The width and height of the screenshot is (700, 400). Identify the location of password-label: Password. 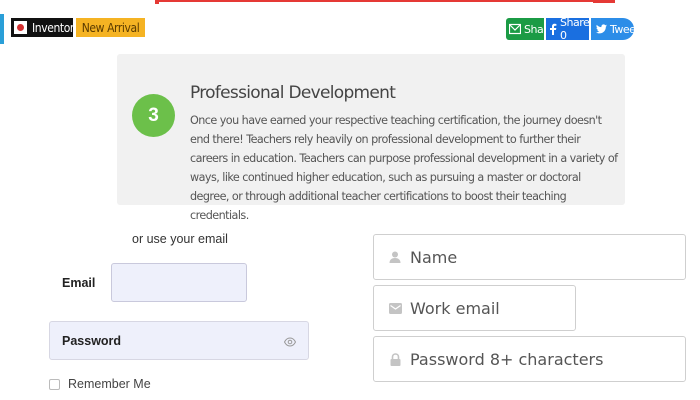
(92, 341).